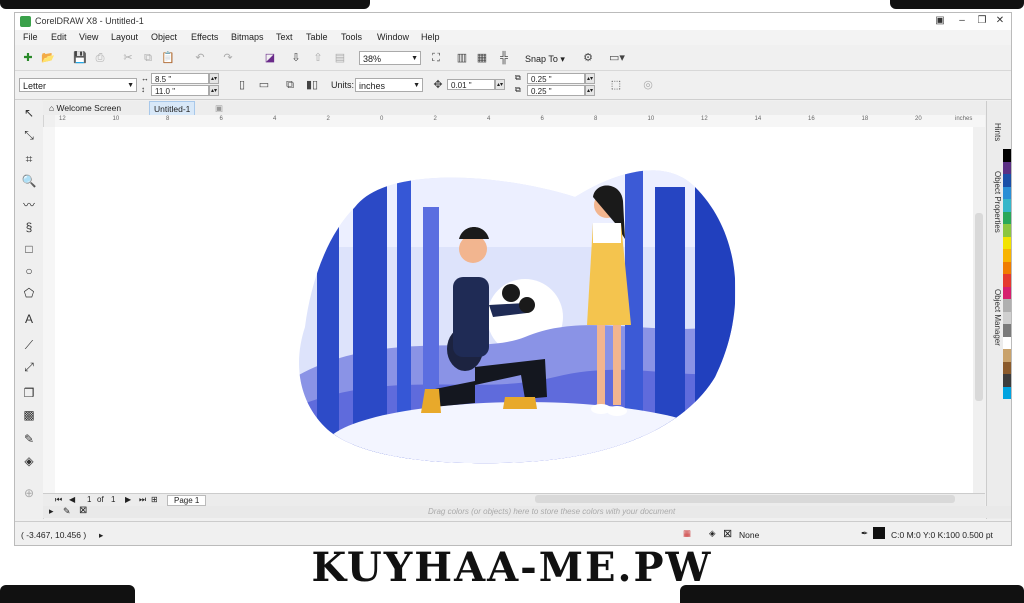  What do you see at coordinates (500, 84) in the screenshot?
I see `nudge-spinner: ▴▾` at bounding box center [500, 84].